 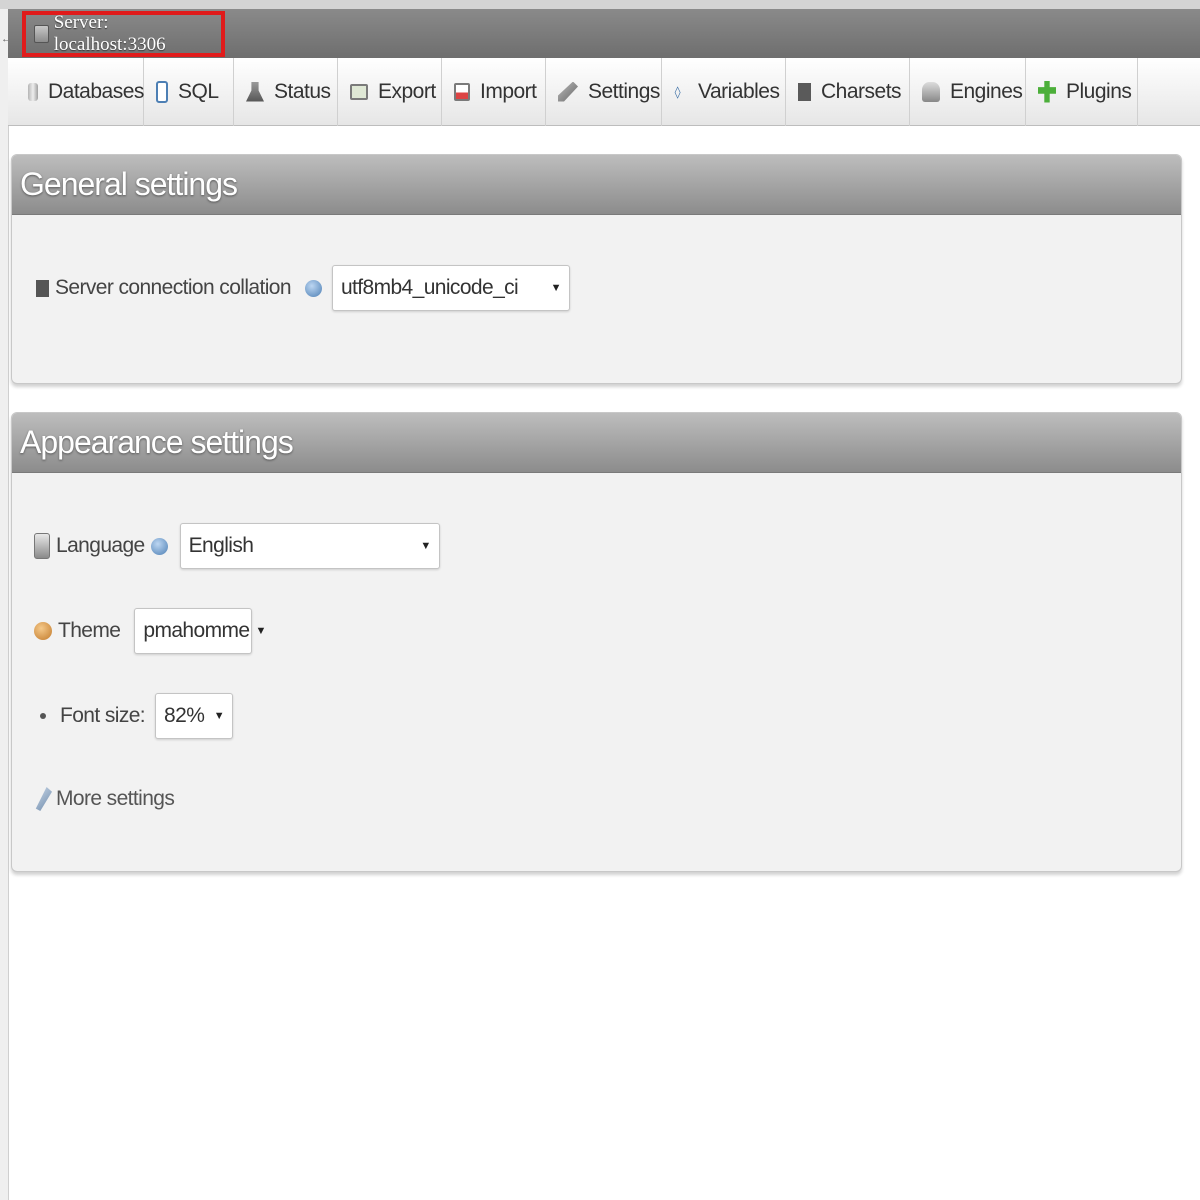 I want to click on more-settings-link: More settings, so click(x=115, y=799).